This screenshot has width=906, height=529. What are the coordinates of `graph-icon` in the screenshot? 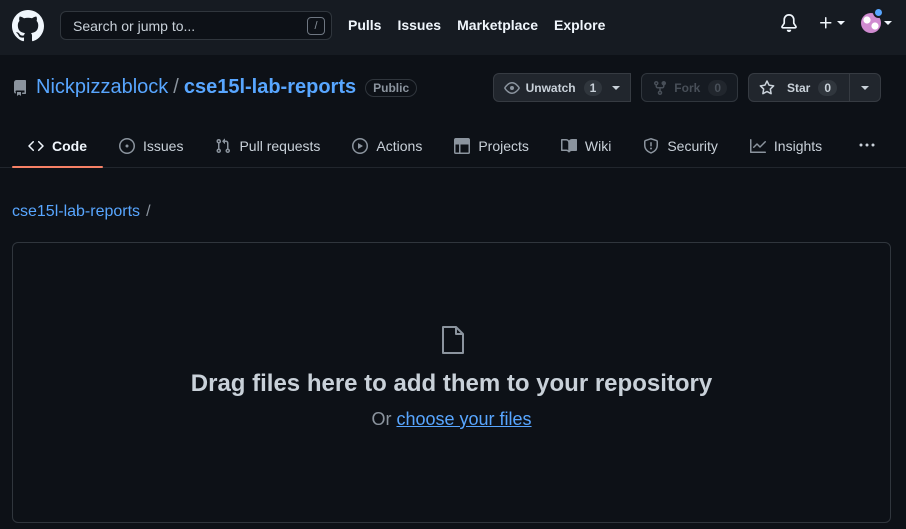 It's located at (757, 145).